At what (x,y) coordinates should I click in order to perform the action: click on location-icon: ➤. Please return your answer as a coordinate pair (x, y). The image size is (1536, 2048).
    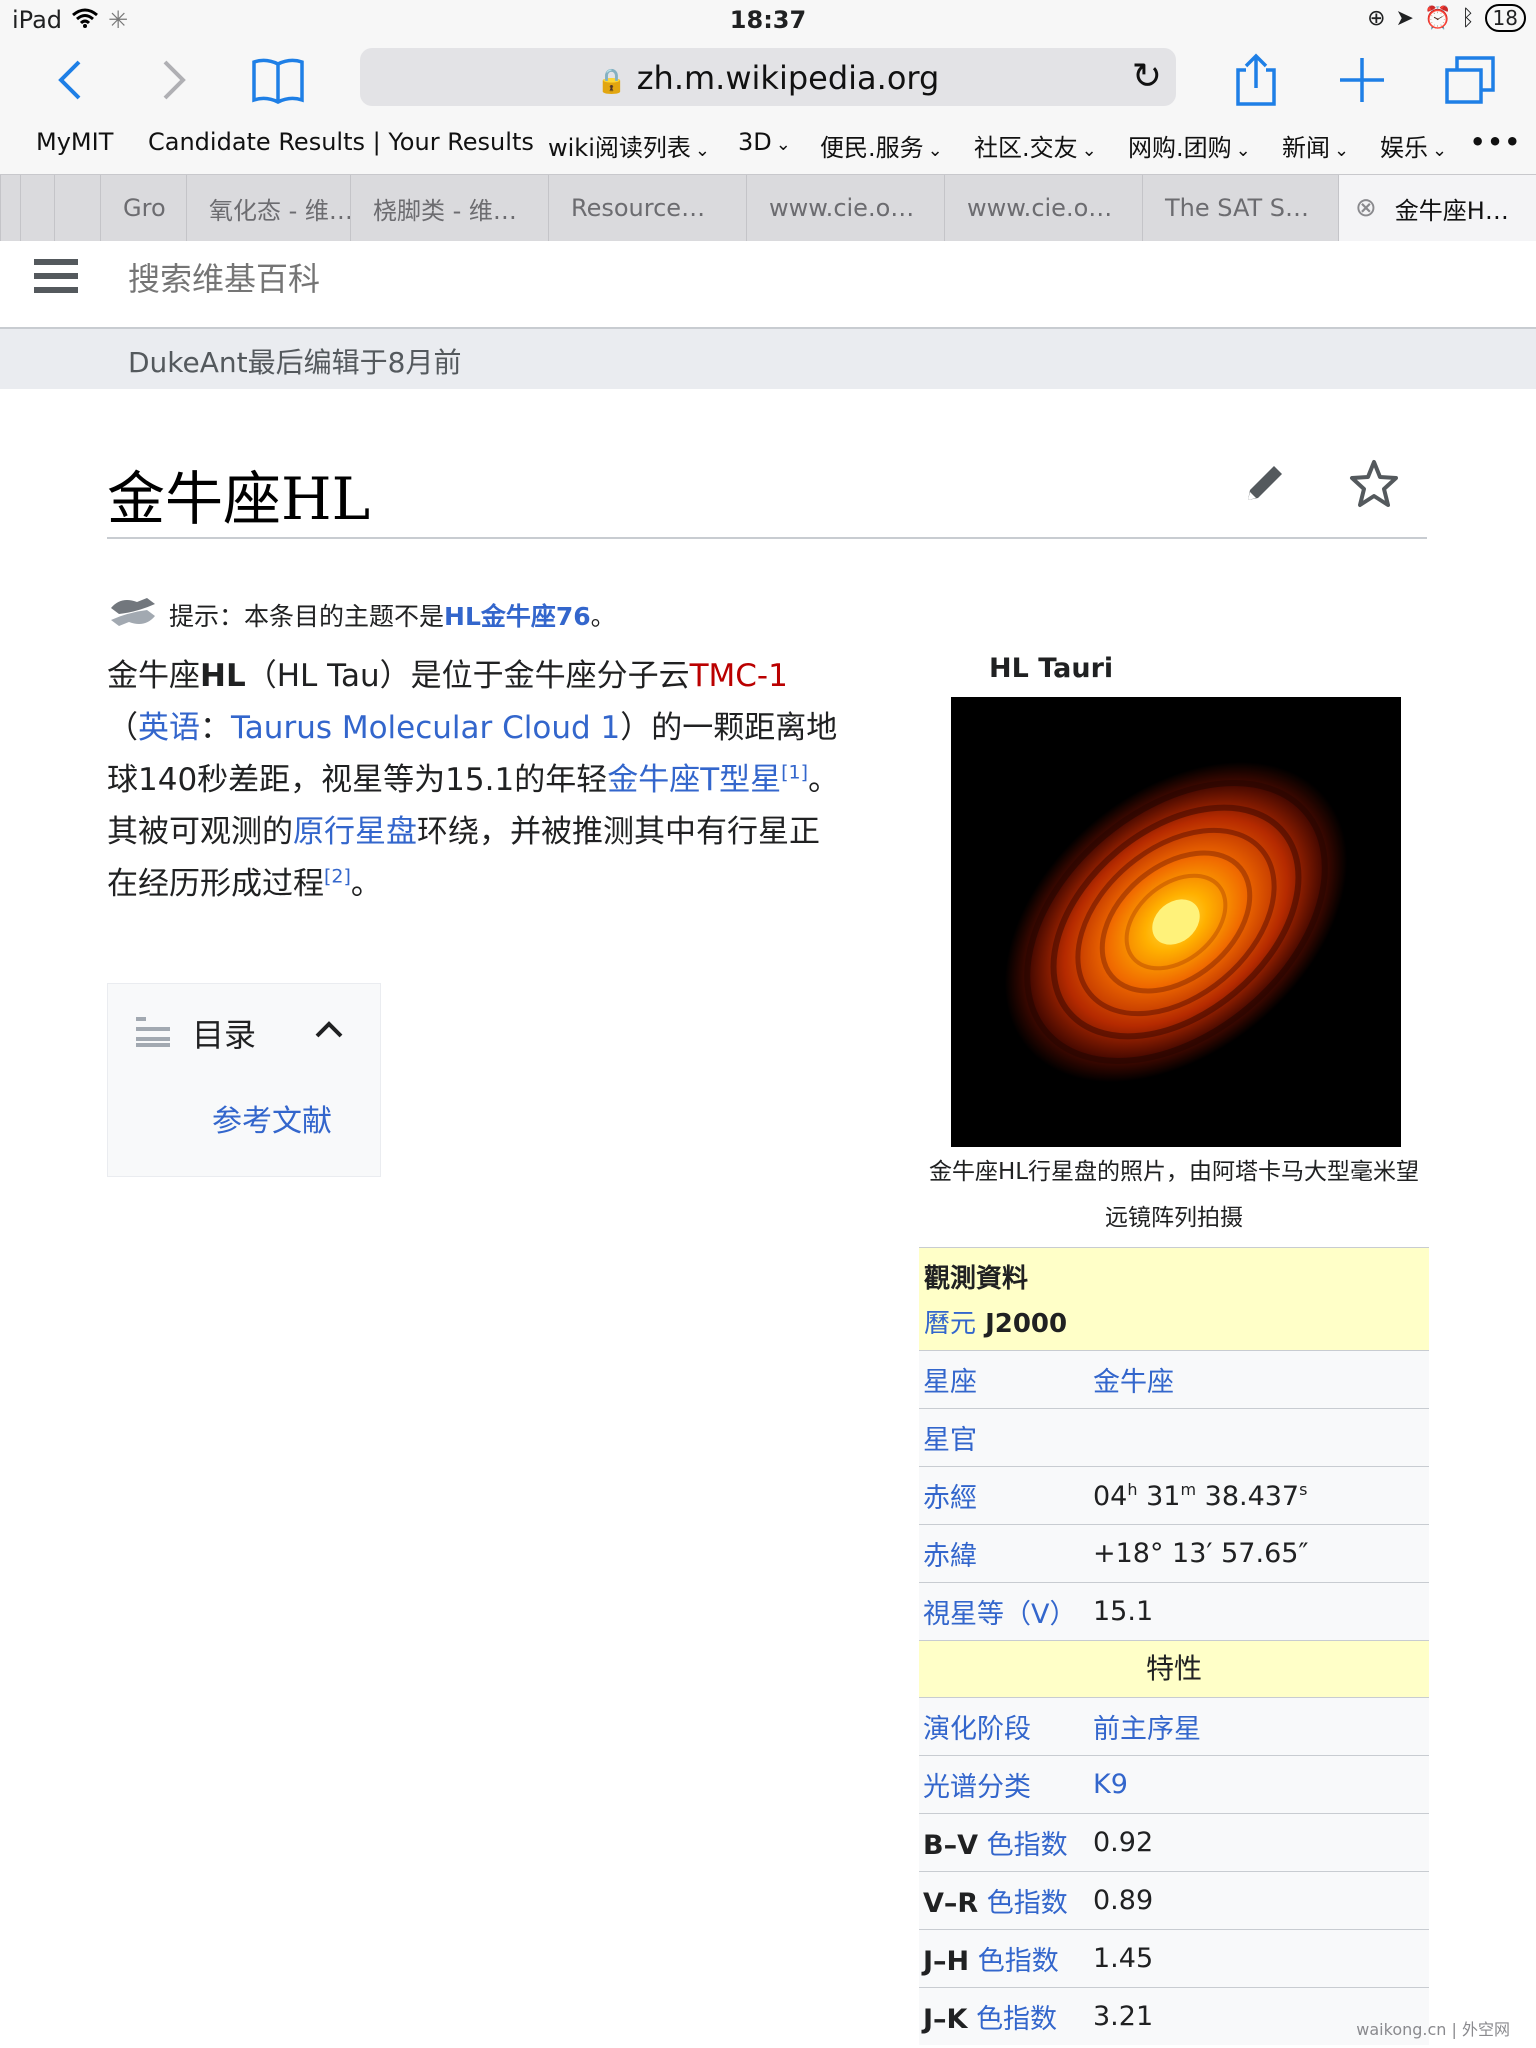
    Looking at the image, I should click on (1404, 18).